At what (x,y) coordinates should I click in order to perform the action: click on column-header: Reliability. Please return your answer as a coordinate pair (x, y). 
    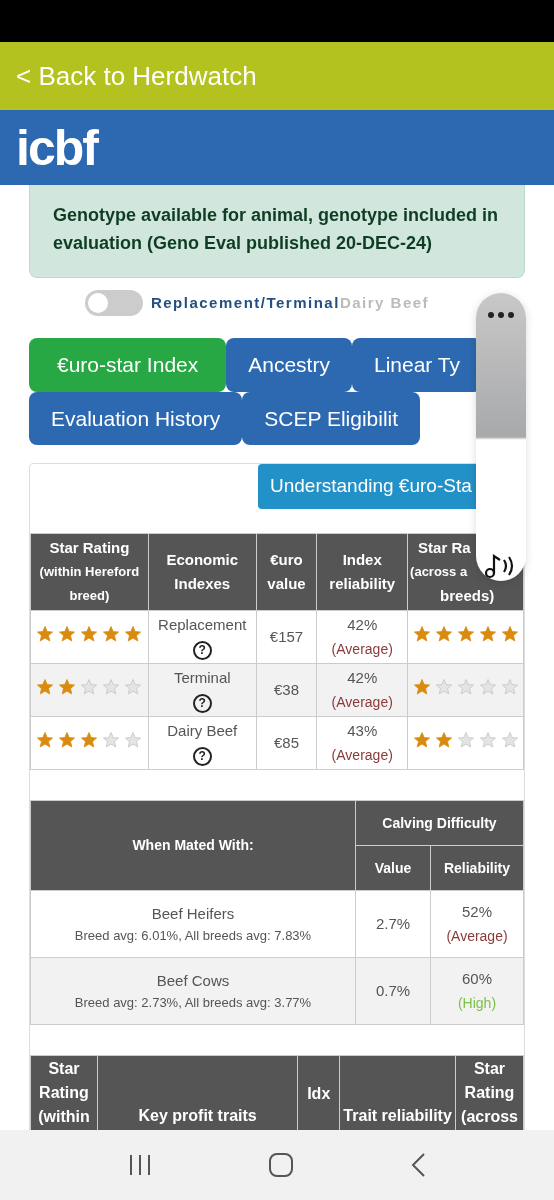
    Looking at the image, I should click on (477, 867).